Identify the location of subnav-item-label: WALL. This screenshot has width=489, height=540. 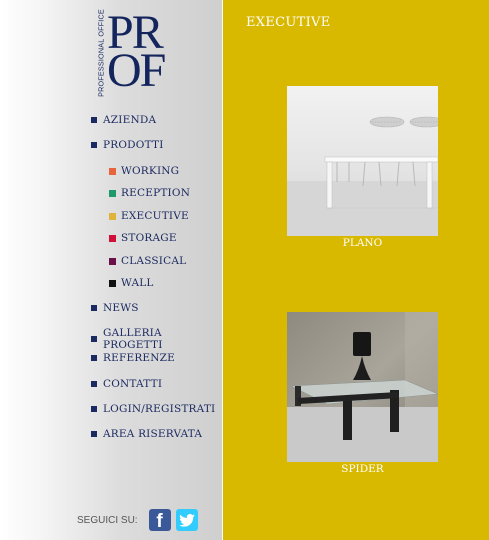
(137, 283).